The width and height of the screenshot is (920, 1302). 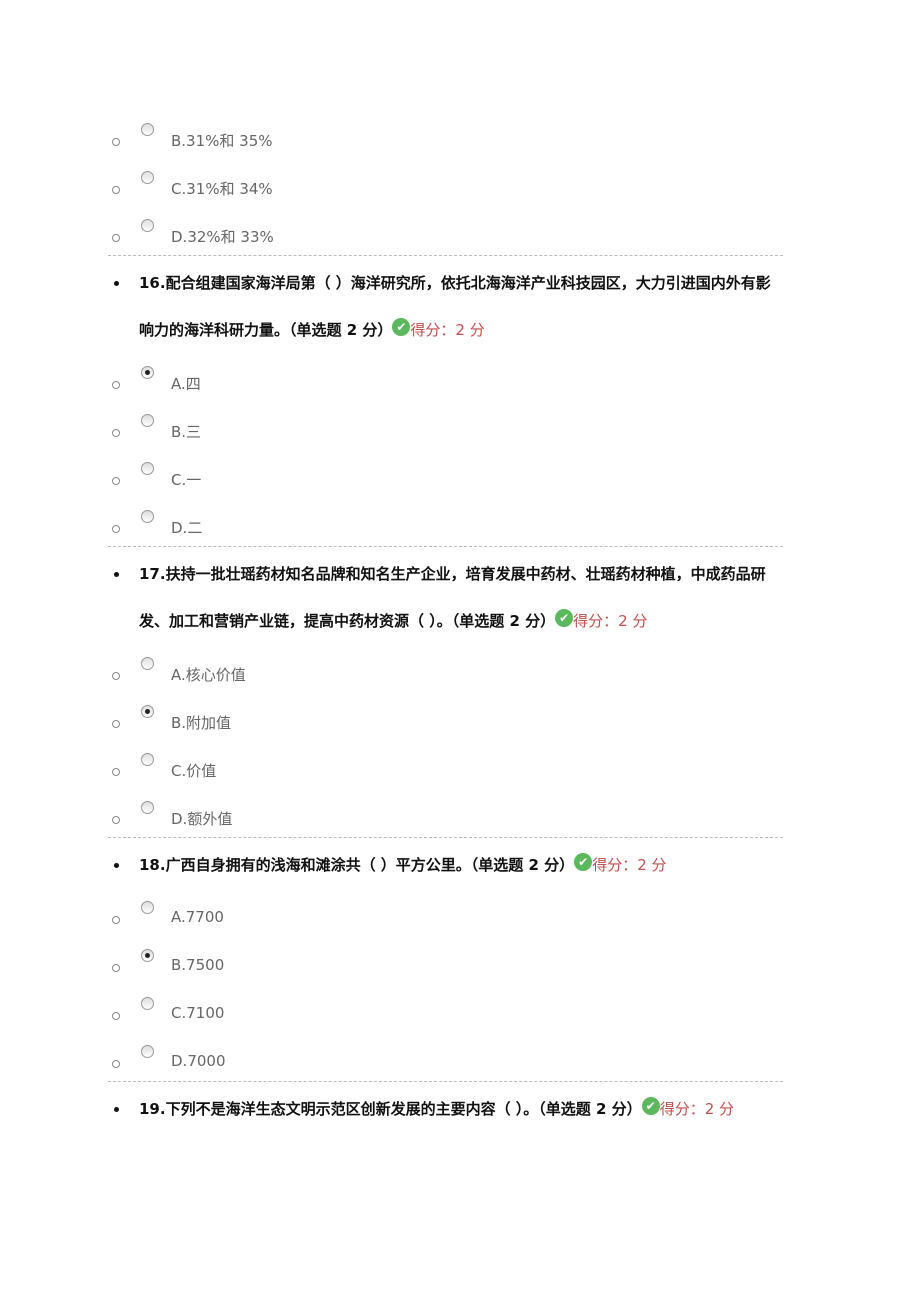 What do you see at coordinates (445, 479) in the screenshot?
I see `option: C.一` at bounding box center [445, 479].